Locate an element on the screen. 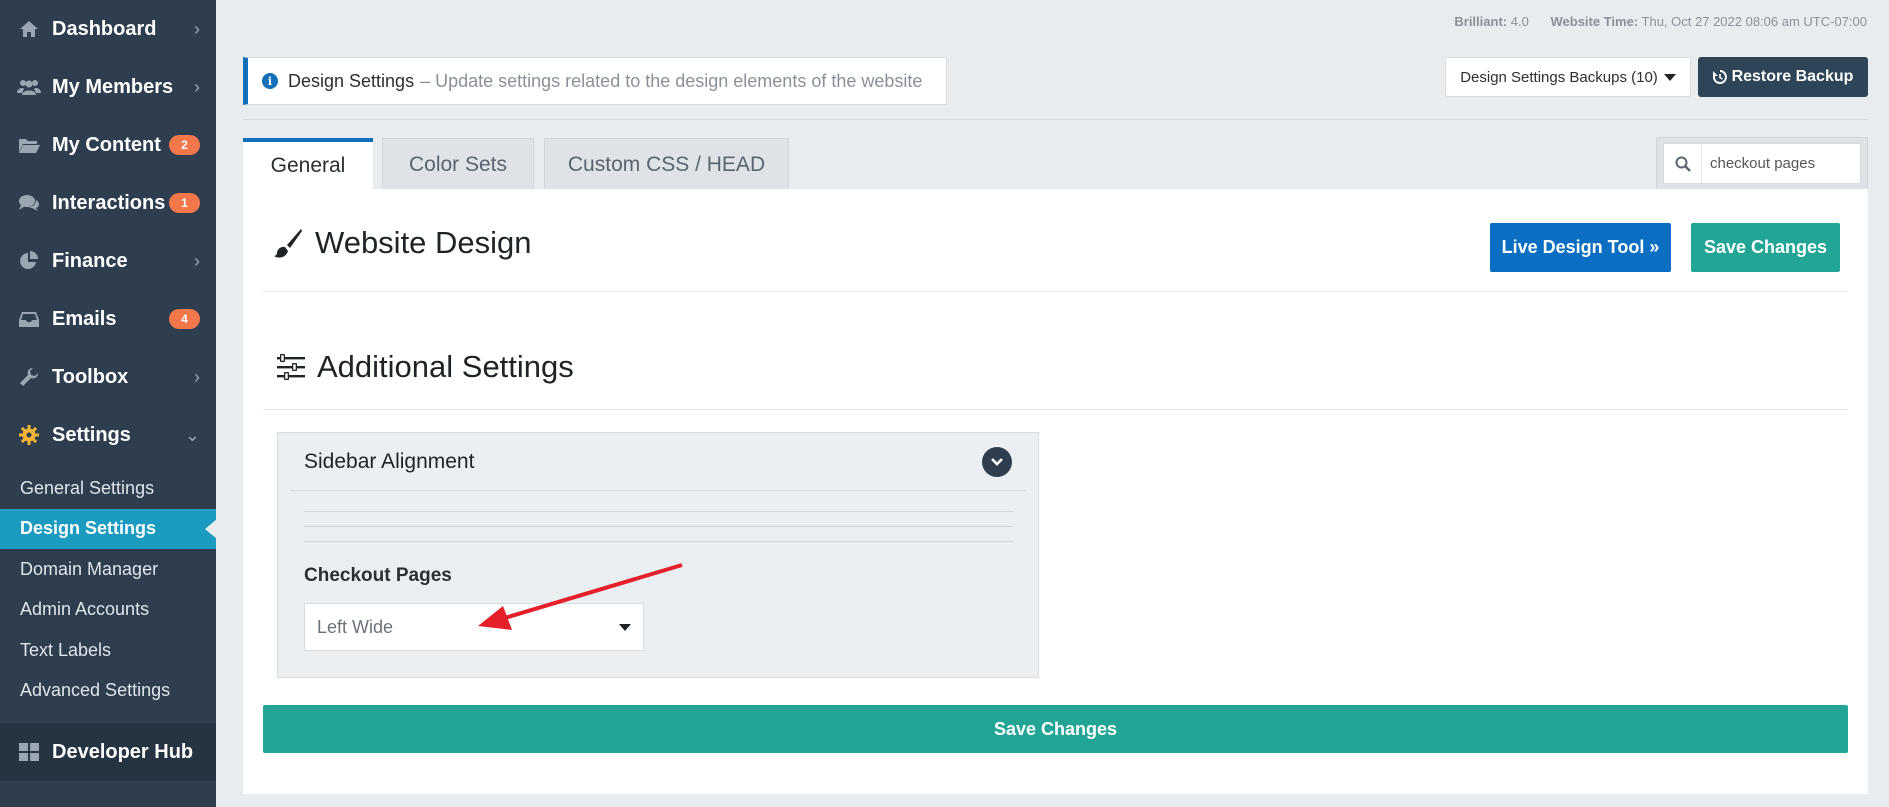 The height and width of the screenshot is (807, 1889). backups-dropdown: Design Settings Backups (10) is located at coordinates (1568, 77).